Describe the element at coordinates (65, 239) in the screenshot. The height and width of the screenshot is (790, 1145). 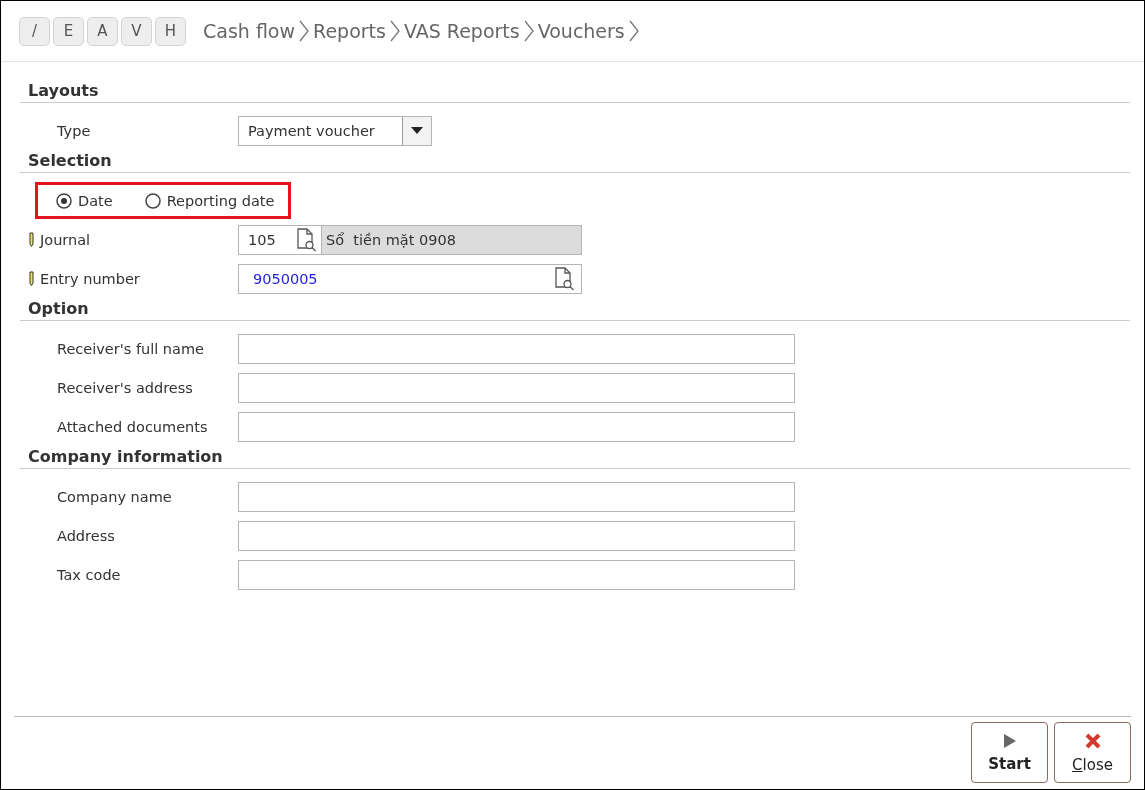
I see `field-label: Journal` at that location.